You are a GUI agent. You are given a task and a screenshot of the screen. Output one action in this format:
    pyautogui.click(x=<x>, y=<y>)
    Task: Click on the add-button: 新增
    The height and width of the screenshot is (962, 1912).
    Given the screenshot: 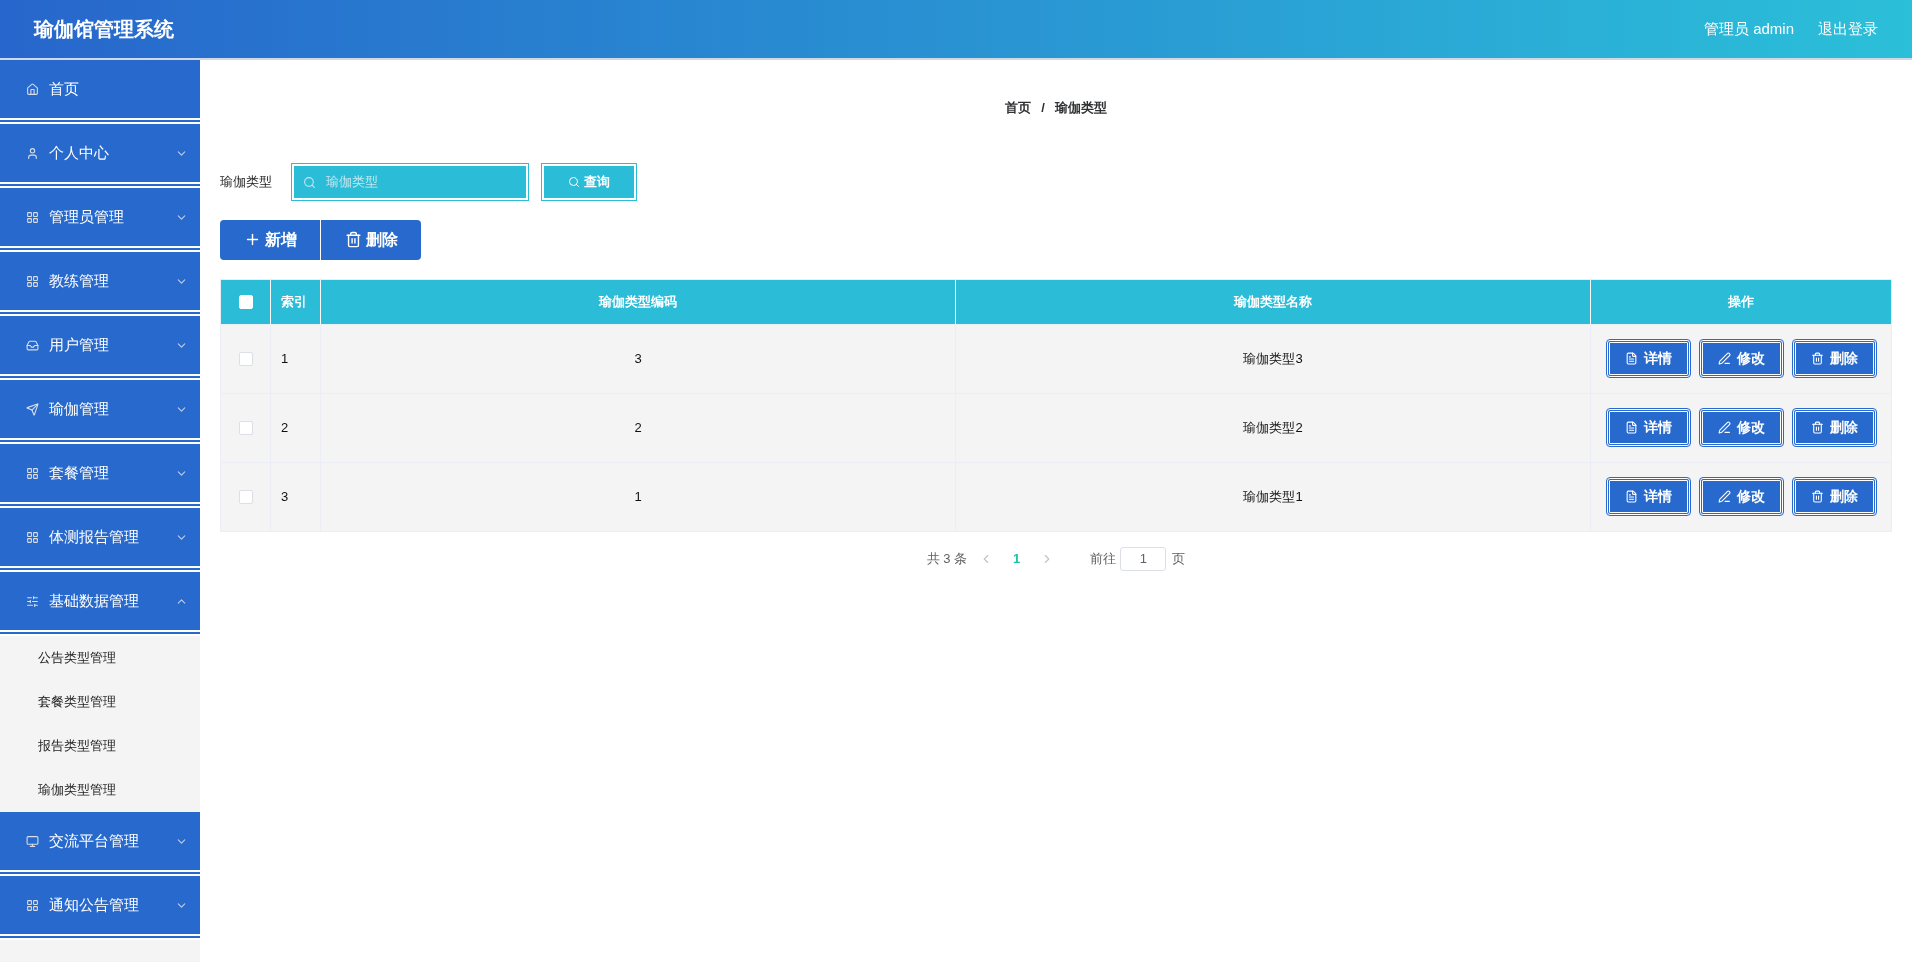 What is the action you would take?
    pyautogui.click(x=270, y=239)
    